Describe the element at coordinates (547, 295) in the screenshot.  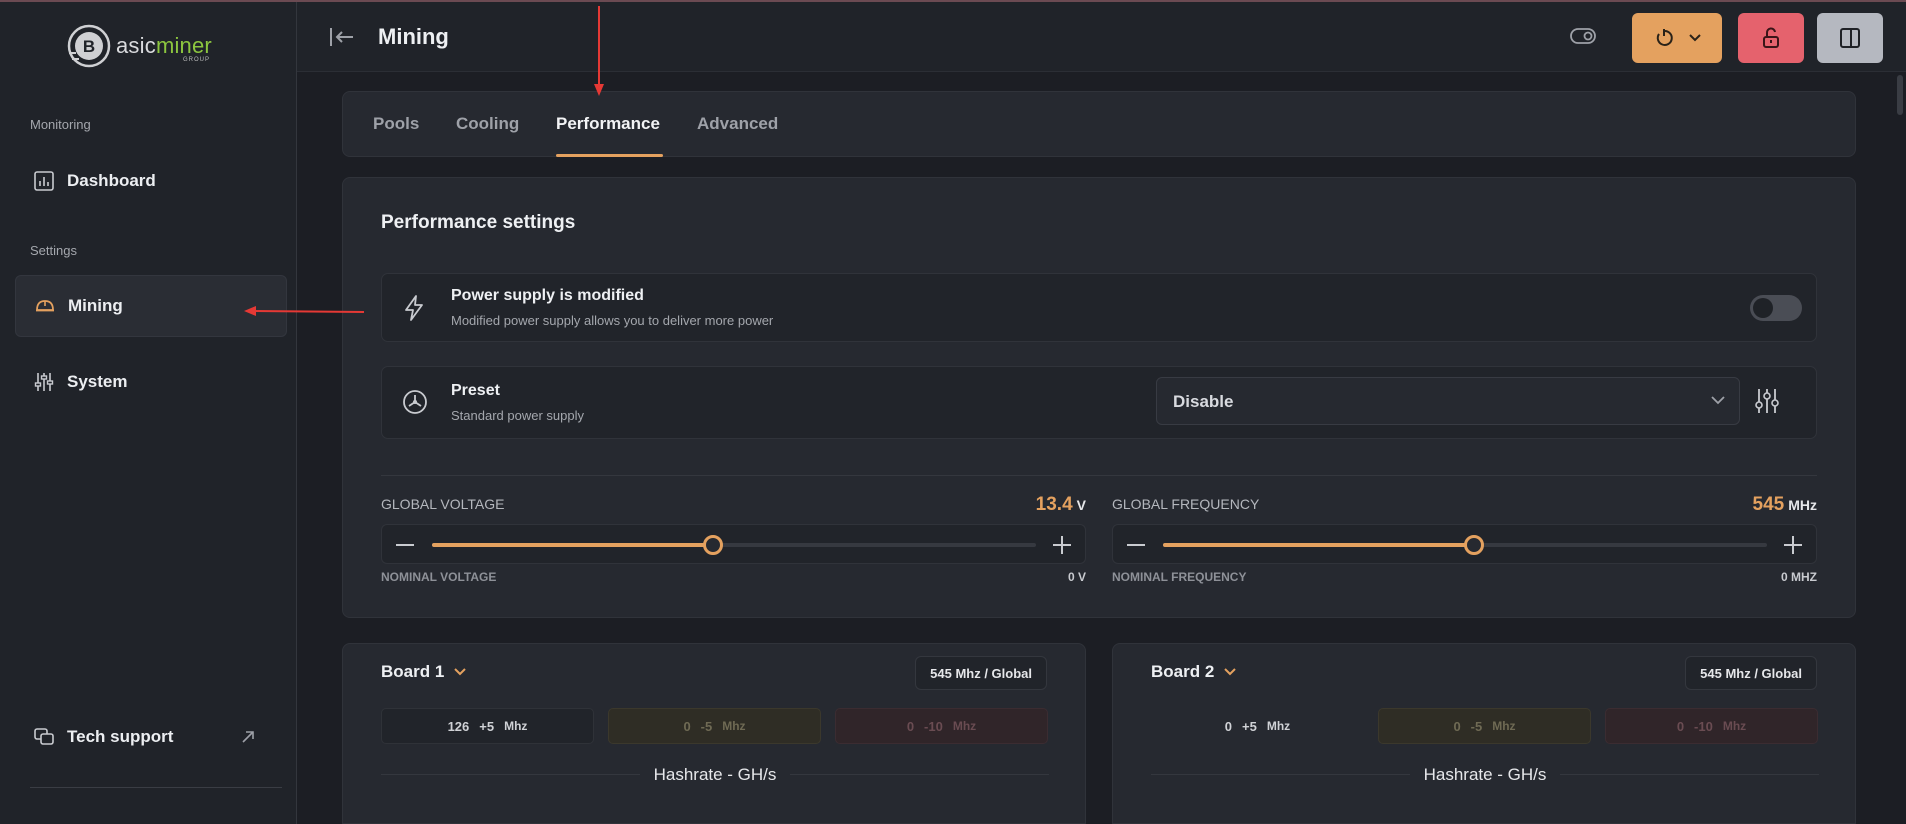
I see `power-supply-title: Power supply is modified` at that location.